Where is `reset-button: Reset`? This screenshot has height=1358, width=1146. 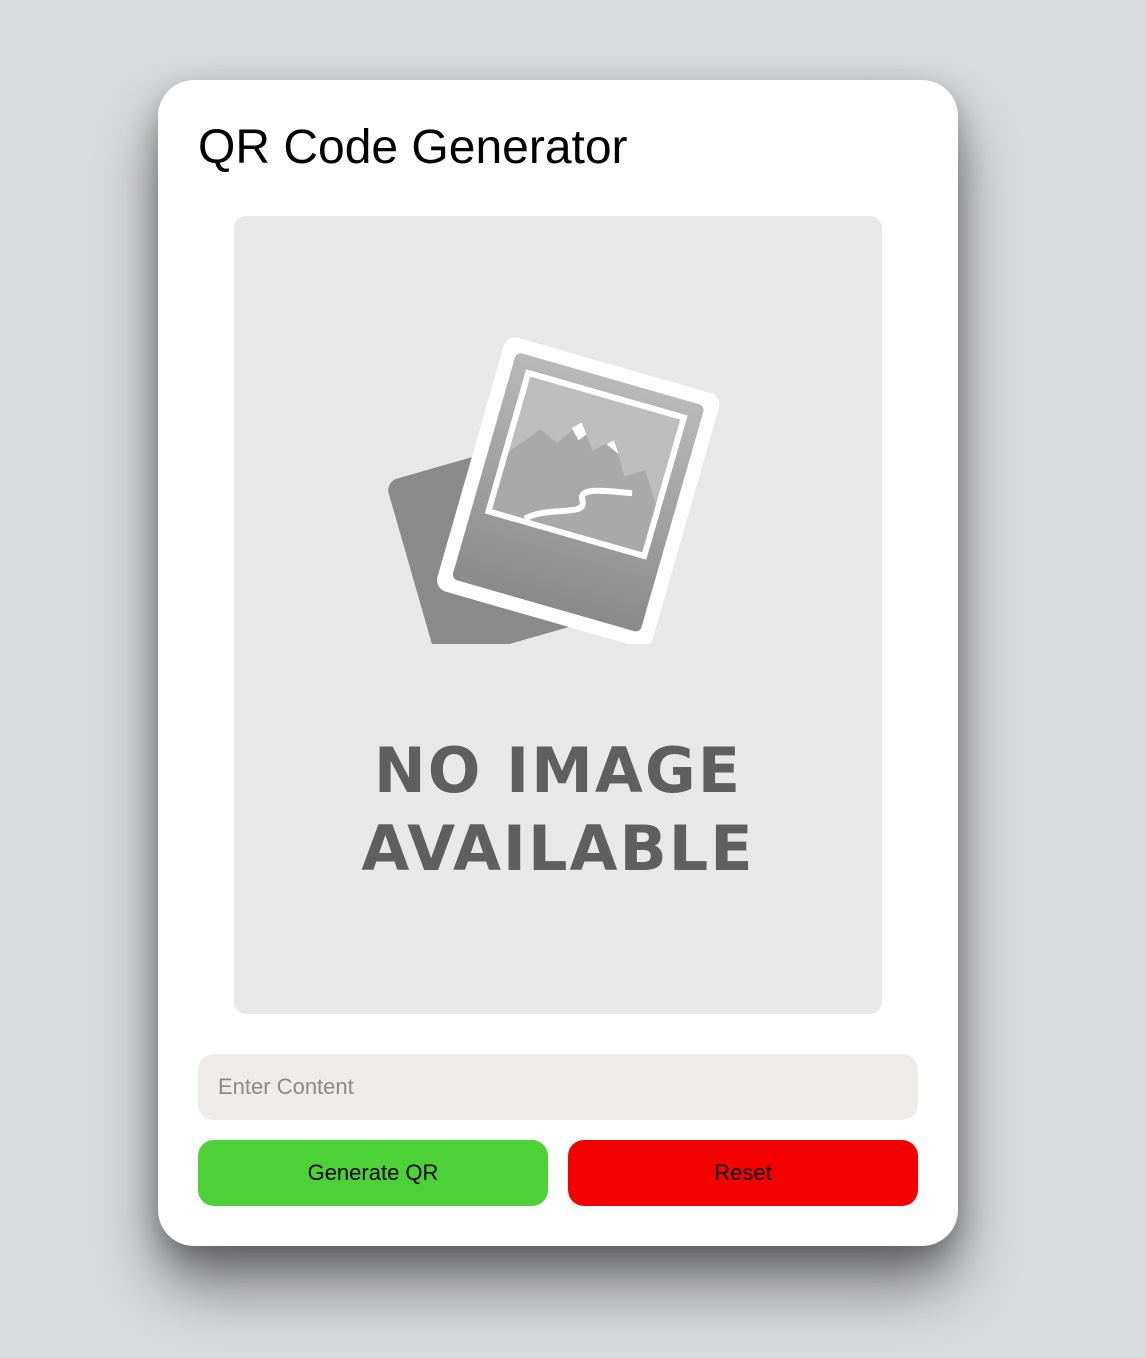
reset-button: Reset is located at coordinates (743, 1173).